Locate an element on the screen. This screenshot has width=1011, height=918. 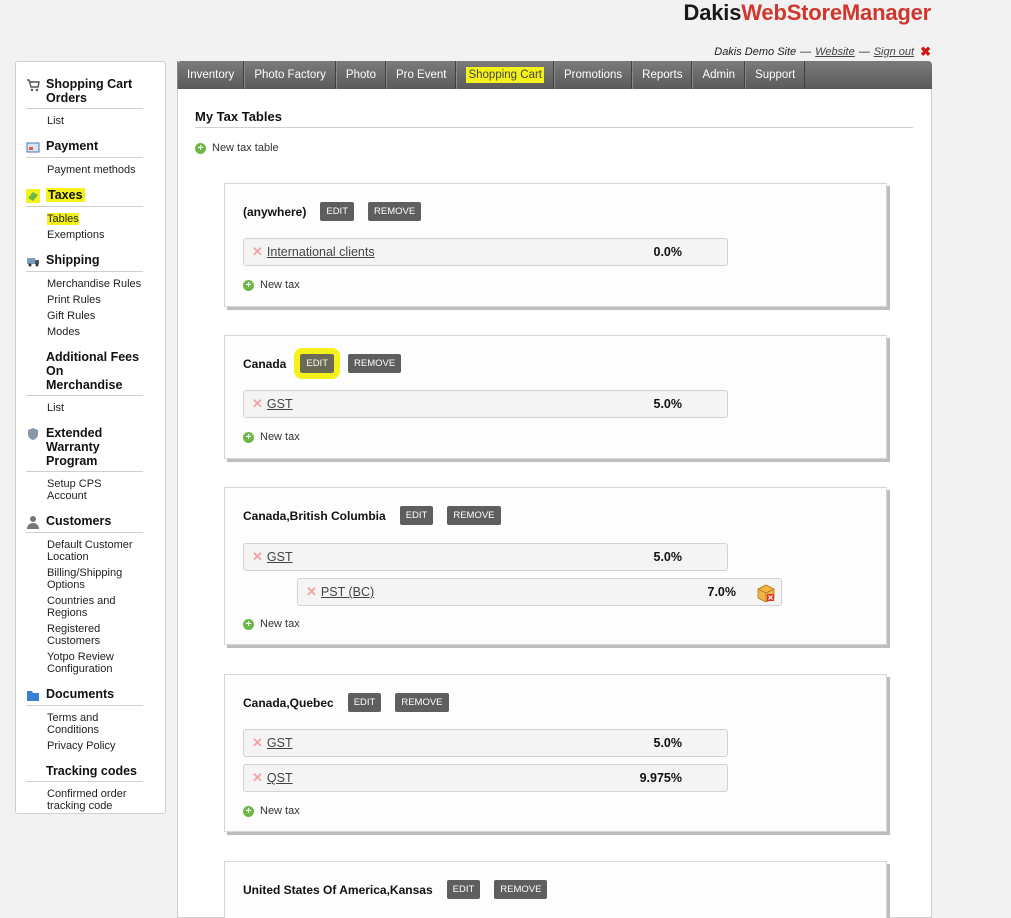
sidebar-heading-tracking: Tracking codes is located at coordinates (84, 773).